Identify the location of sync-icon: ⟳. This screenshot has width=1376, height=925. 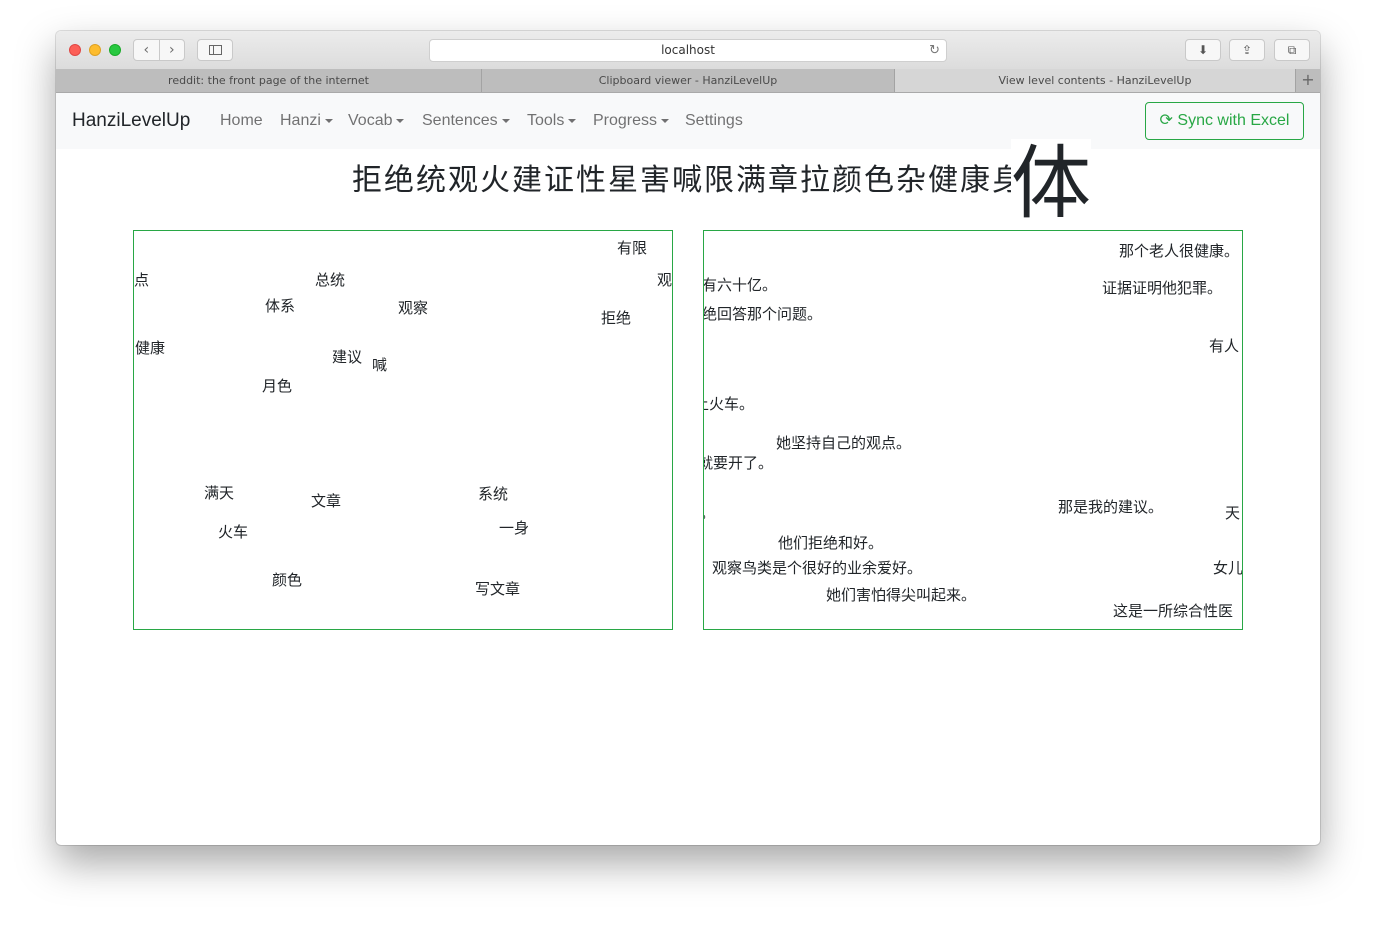
(1166, 120).